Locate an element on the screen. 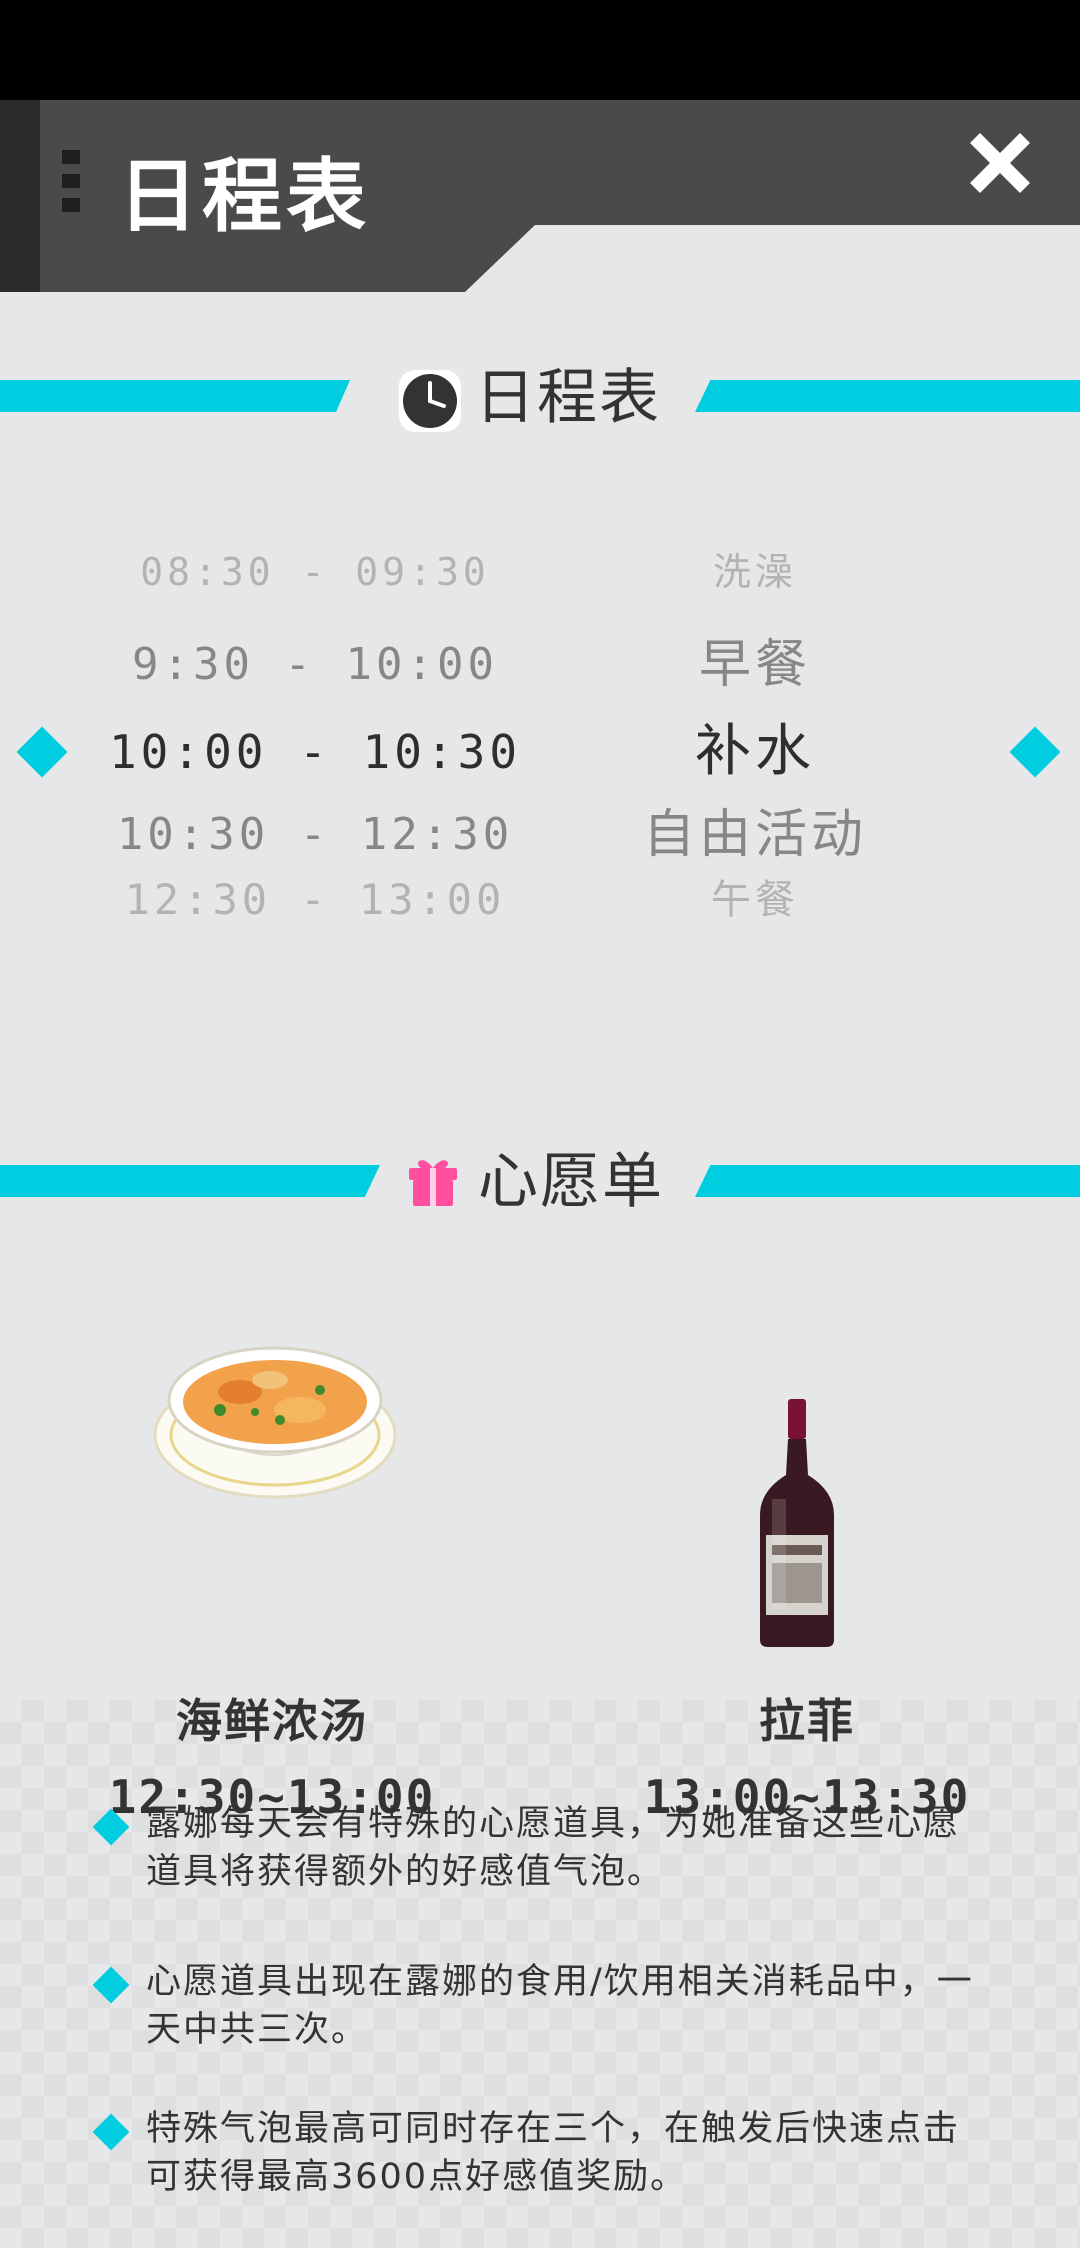 Image resolution: width=1080 pixels, height=2248 pixels. close-icon is located at coordinates (1000, 163).